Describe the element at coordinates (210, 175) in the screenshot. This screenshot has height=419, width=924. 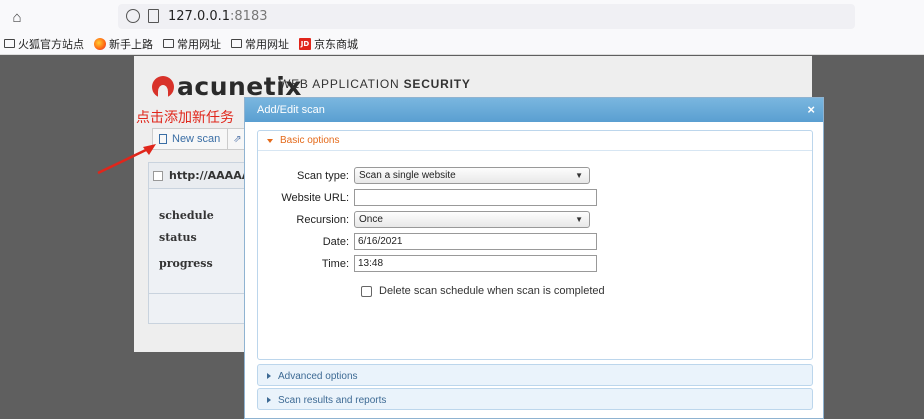
I see `scan-target-url: http://AAAAA` at that location.